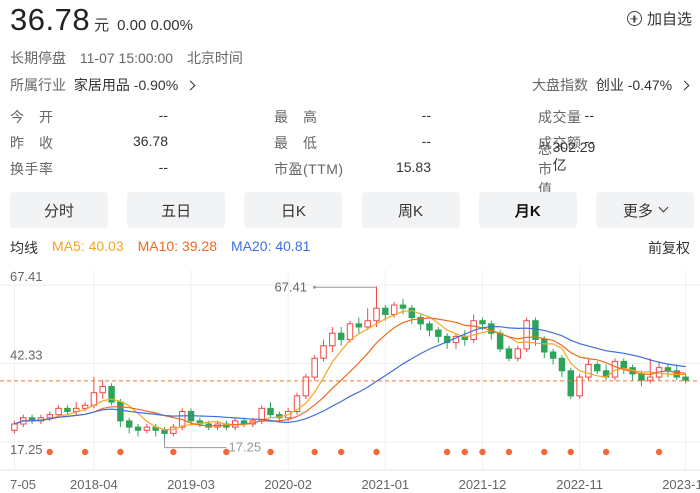 This screenshot has height=493, width=700. What do you see at coordinates (88, 246) in the screenshot?
I see `legend-ma5: MA5: 40.03` at bounding box center [88, 246].